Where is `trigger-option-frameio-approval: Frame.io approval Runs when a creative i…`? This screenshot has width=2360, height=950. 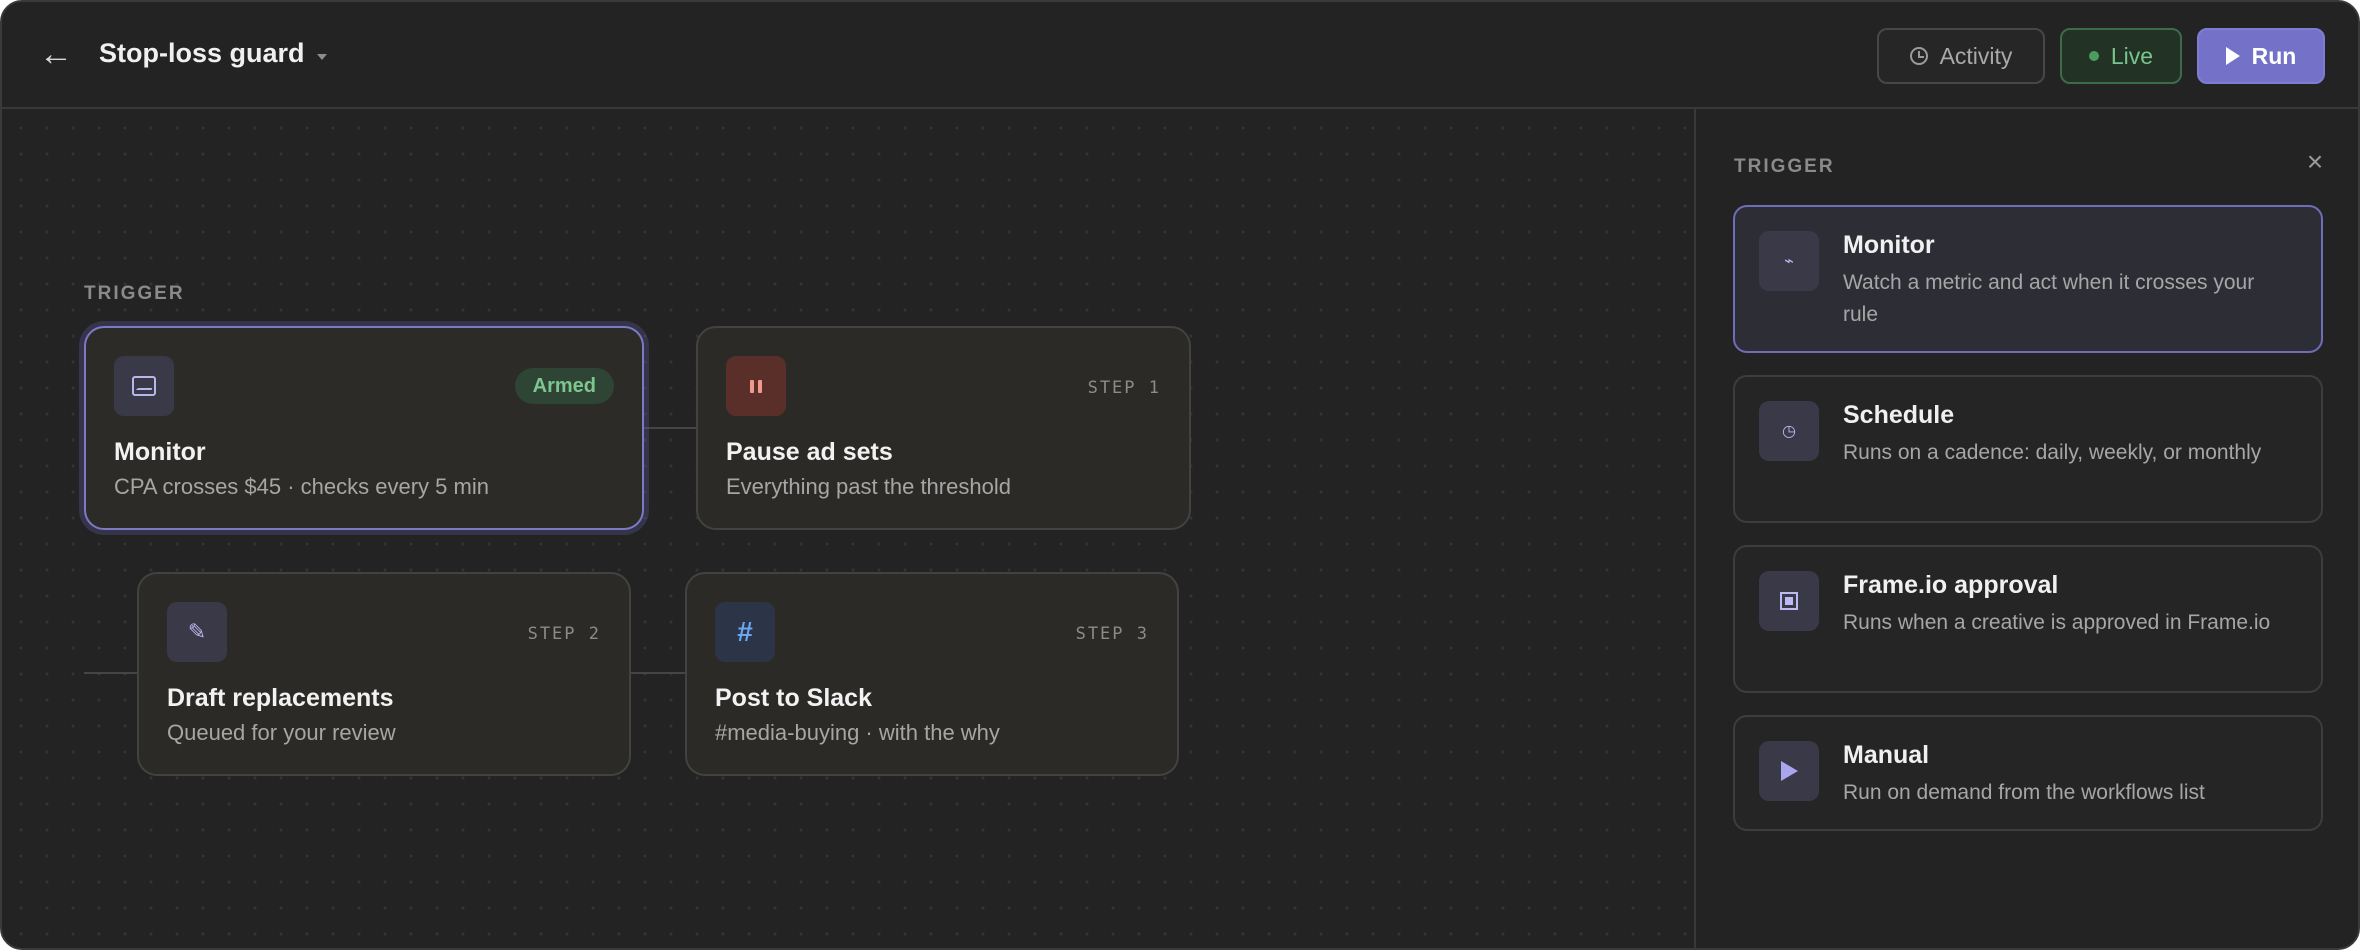 trigger-option-frameio-approval: Frame.io approval Runs when a creative i… is located at coordinates (2028, 619).